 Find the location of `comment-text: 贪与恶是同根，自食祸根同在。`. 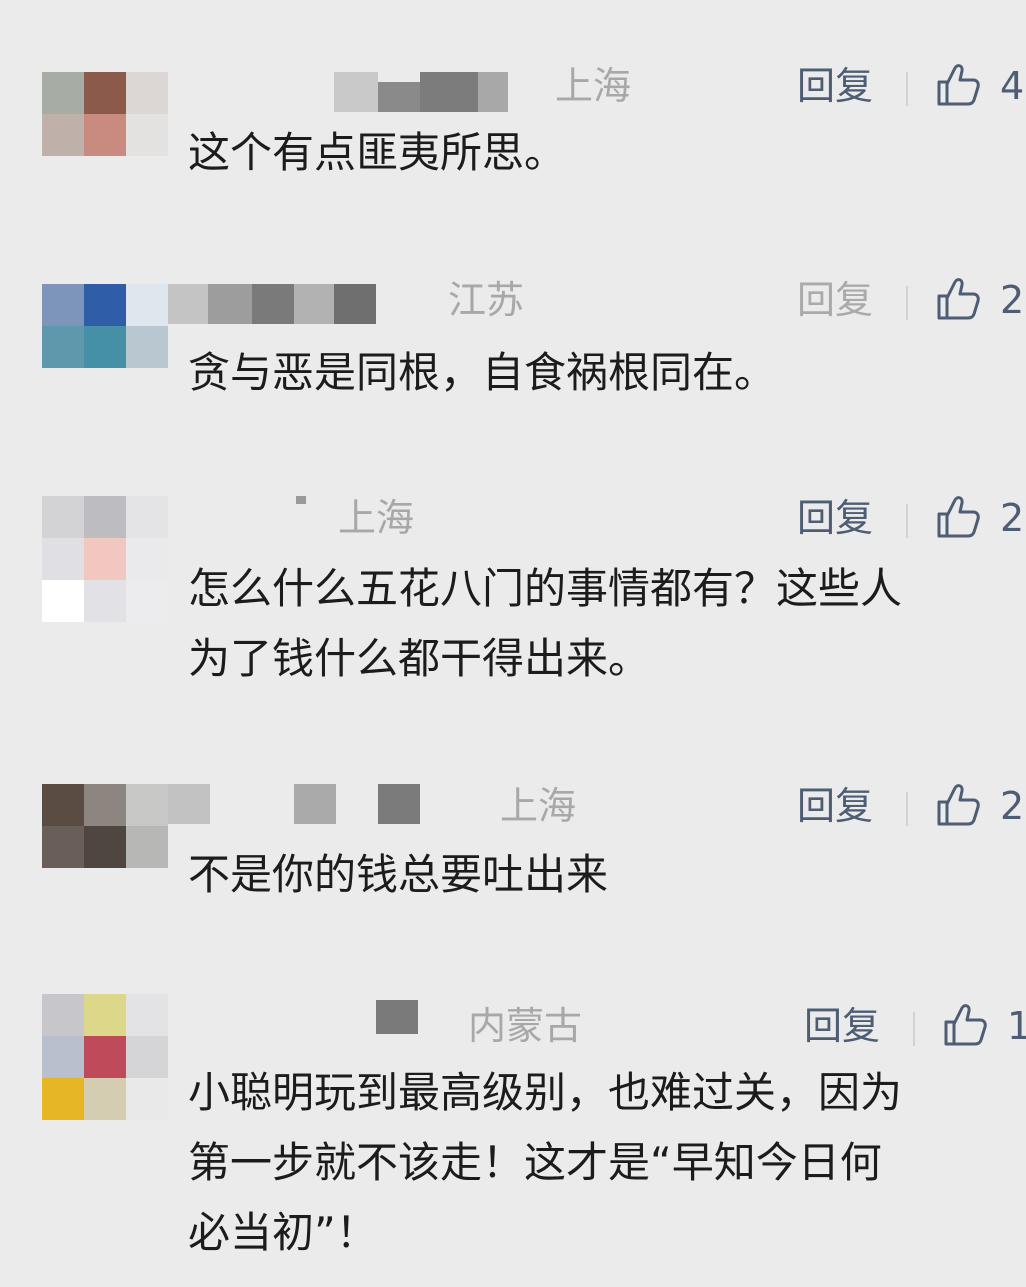

comment-text: 贪与恶是同根，自食祸根同在。 is located at coordinates (482, 372).